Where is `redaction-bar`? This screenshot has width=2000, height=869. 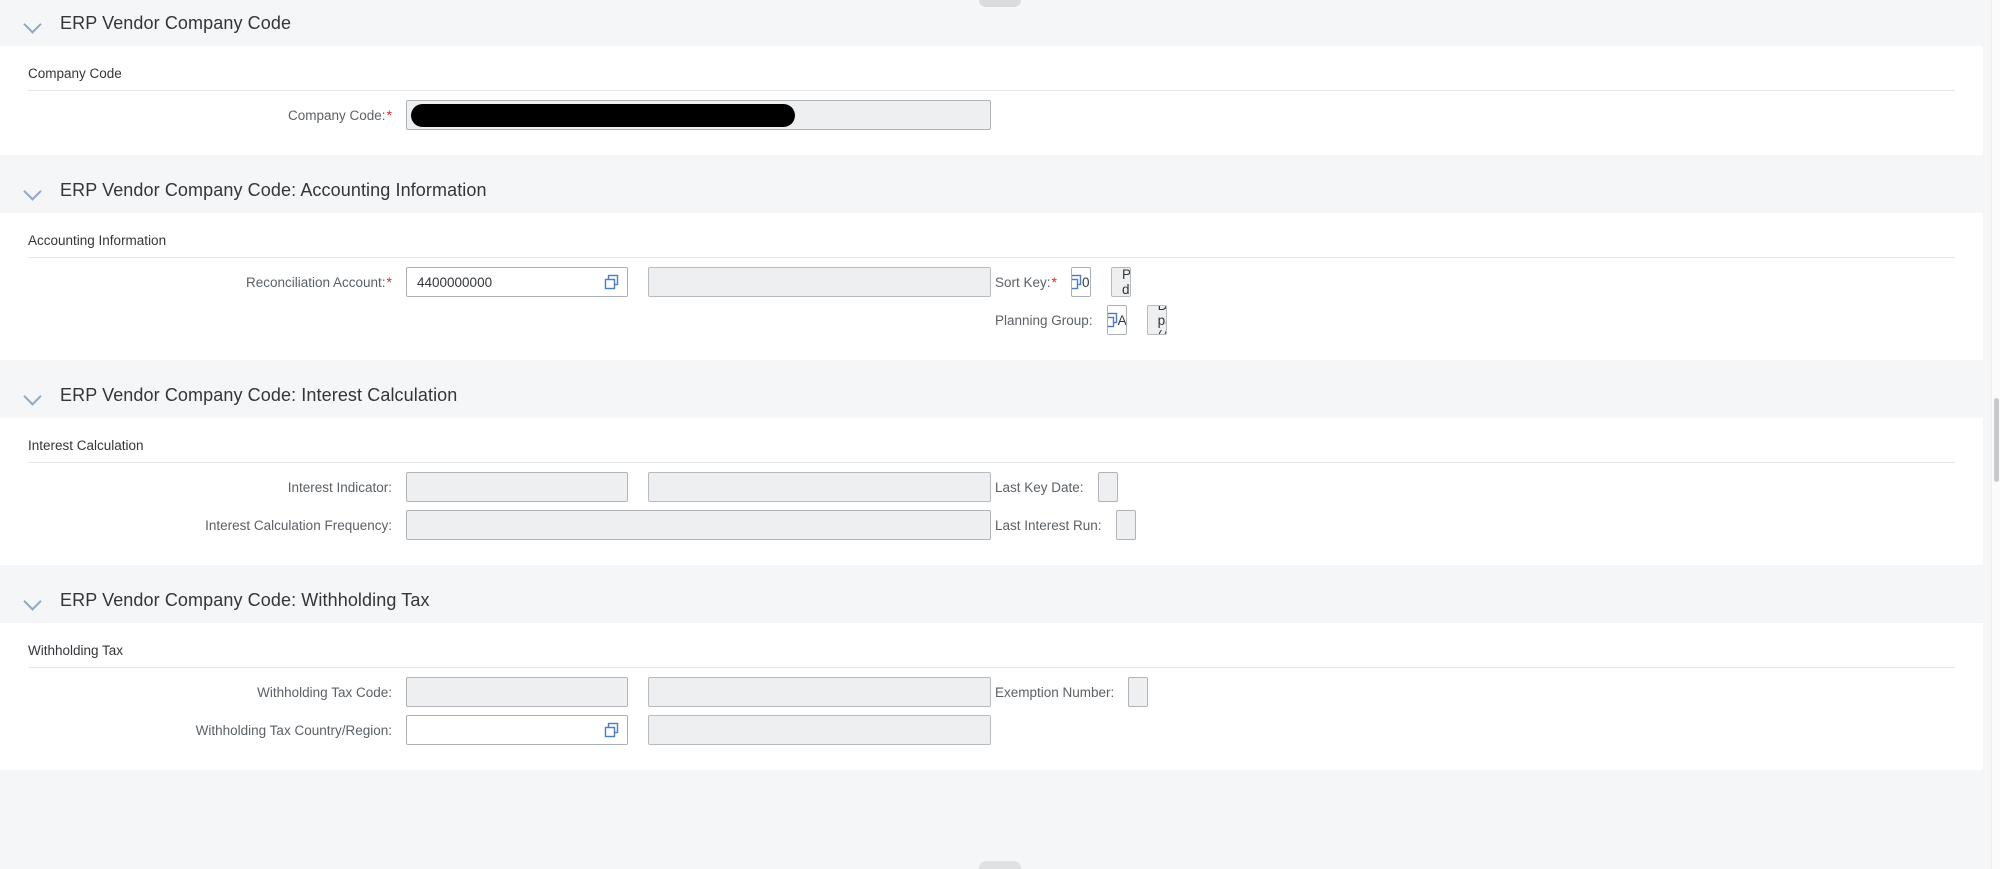 redaction-bar is located at coordinates (603, 115).